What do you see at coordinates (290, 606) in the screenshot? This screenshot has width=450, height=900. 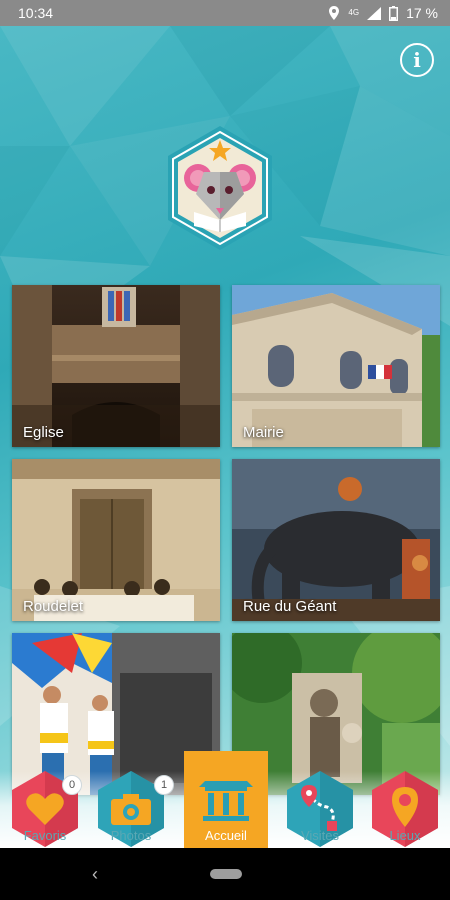 I see `place-label-rue-du-geant: Rue du Géant` at bounding box center [290, 606].